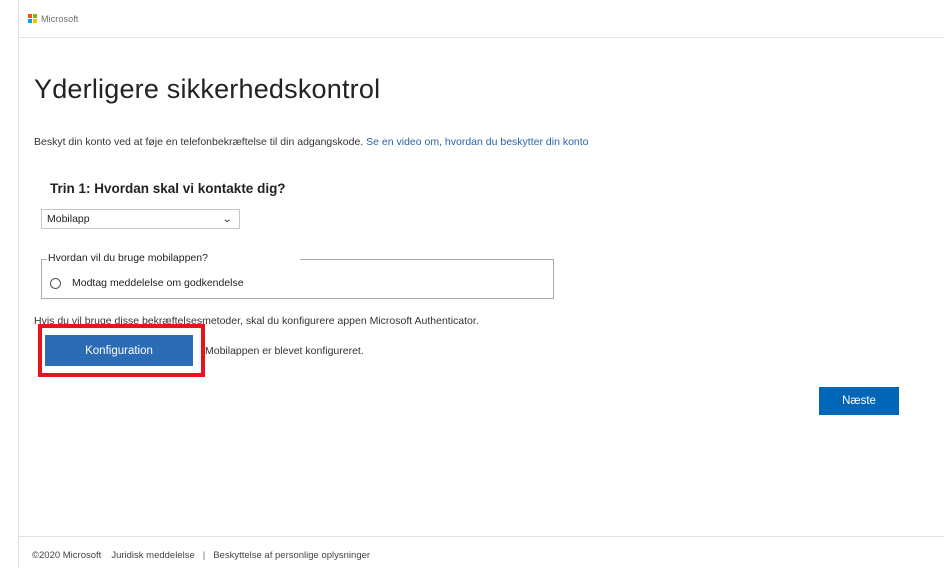 Image resolution: width=944 pixels, height=568 pixels. Describe the element at coordinates (55, 283) in the screenshot. I see `notification-radio` at that location.